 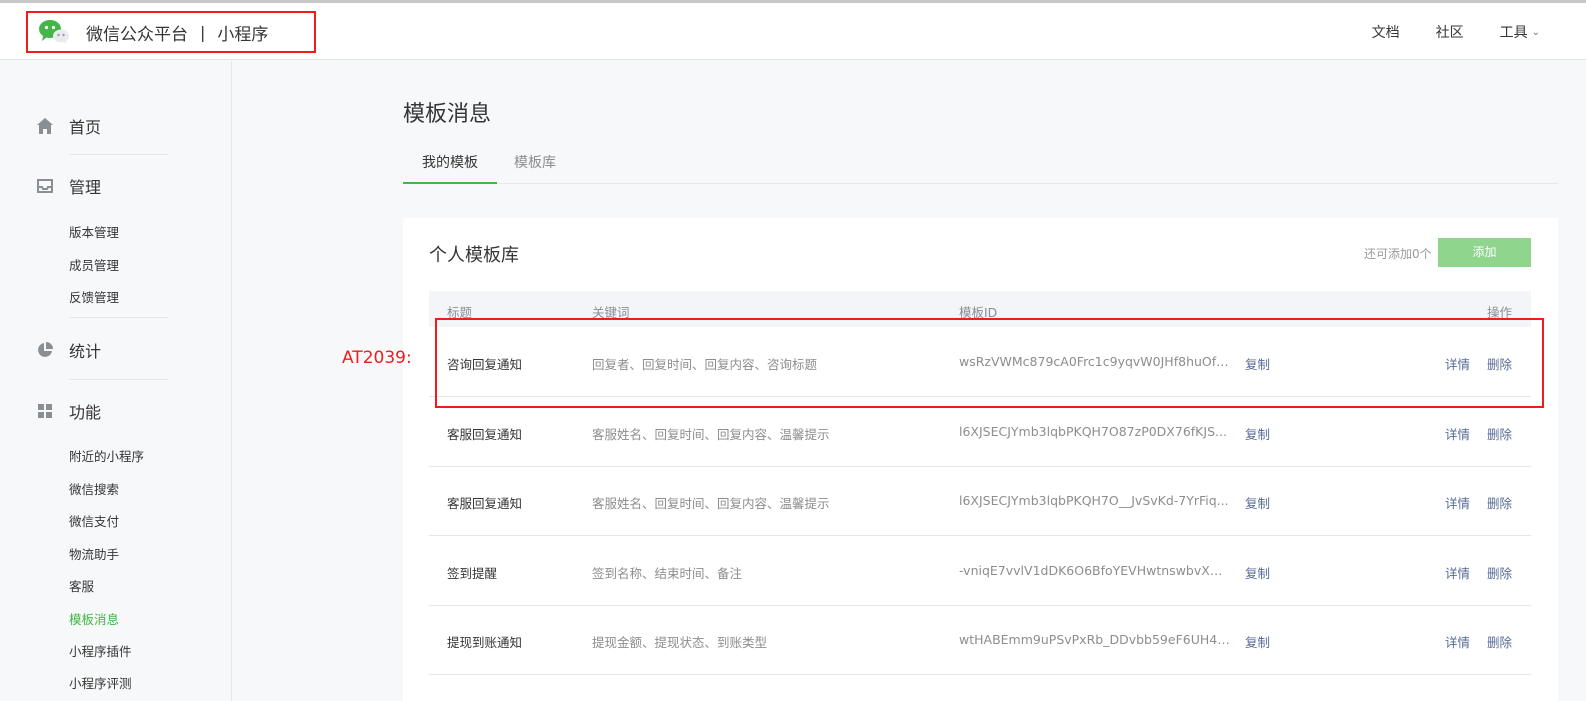 What do you see at coordinates (1386, 32) in the screenshot?
I see `nav-docs-link: 文档` at bounding box center [1386, 32].